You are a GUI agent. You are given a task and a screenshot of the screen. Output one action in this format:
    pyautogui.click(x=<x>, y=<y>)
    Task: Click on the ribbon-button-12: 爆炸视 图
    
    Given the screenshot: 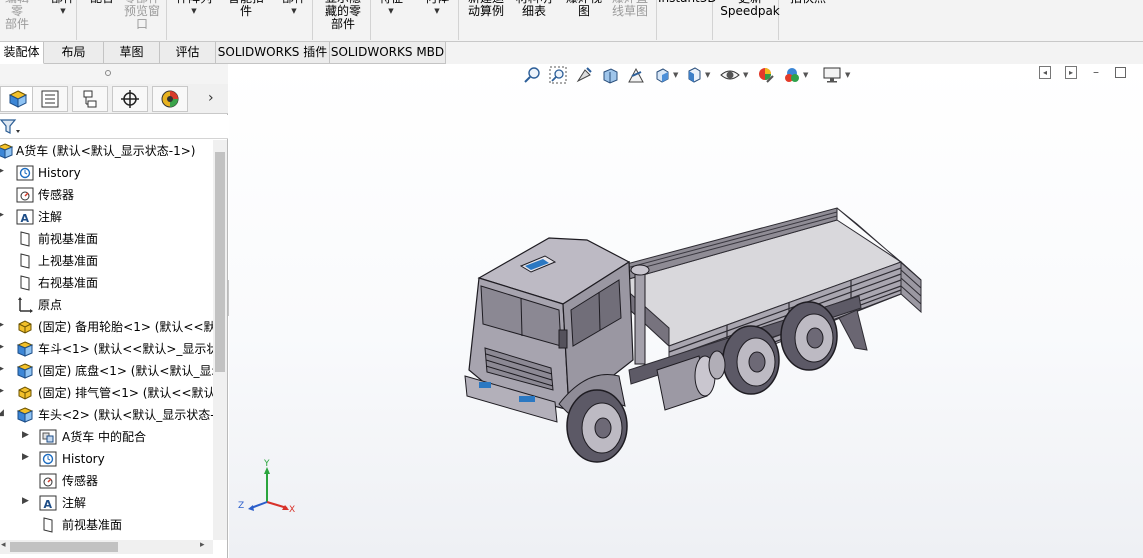 What is the action you would take?
    pyautogui.click(x=584, y=9)
    